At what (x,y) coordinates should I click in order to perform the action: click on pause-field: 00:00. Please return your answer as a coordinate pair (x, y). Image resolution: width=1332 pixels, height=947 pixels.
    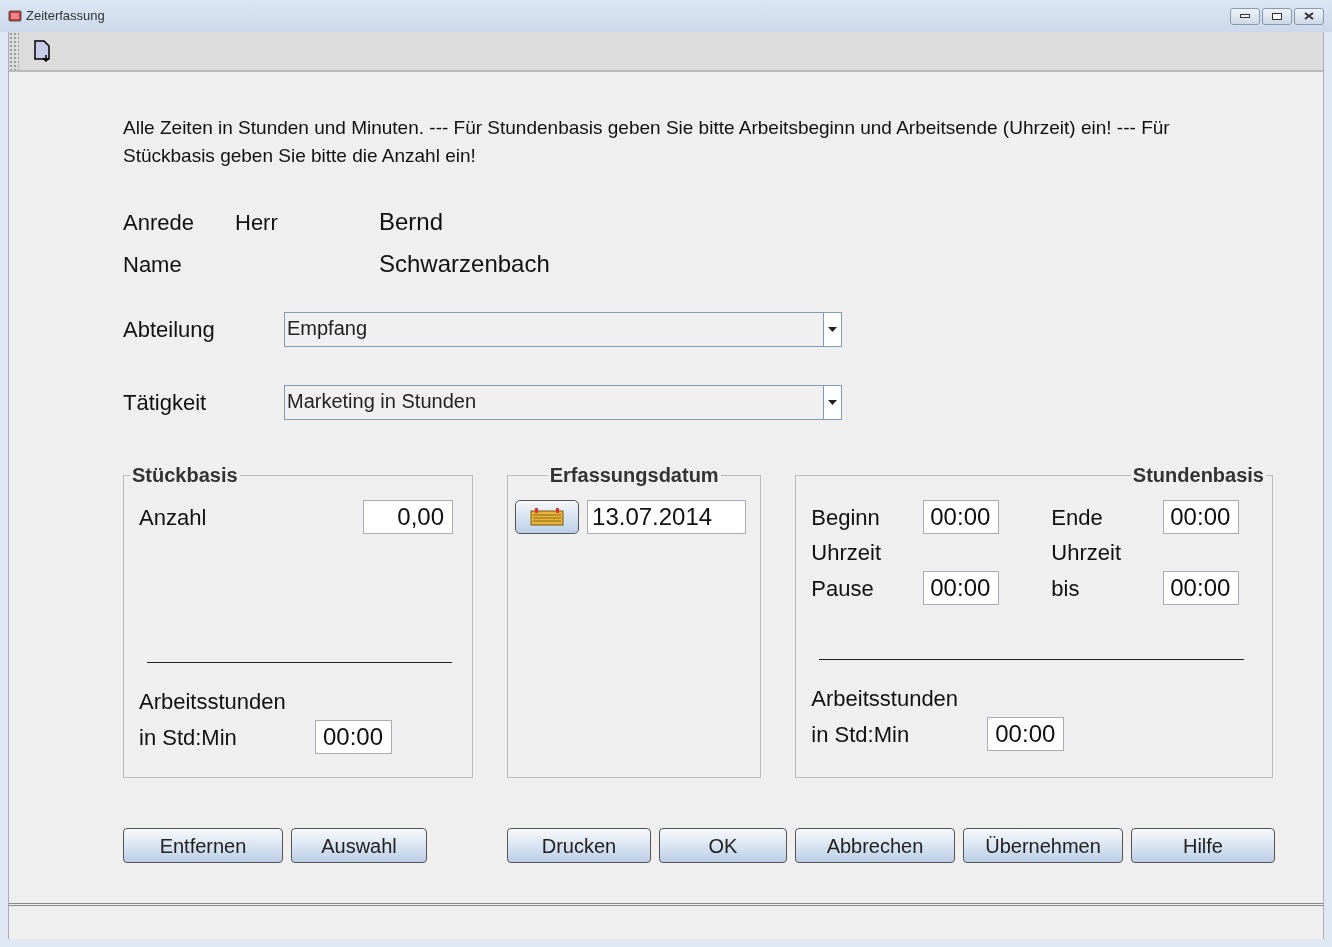
    Looking at the image, I should click on (961, 588).